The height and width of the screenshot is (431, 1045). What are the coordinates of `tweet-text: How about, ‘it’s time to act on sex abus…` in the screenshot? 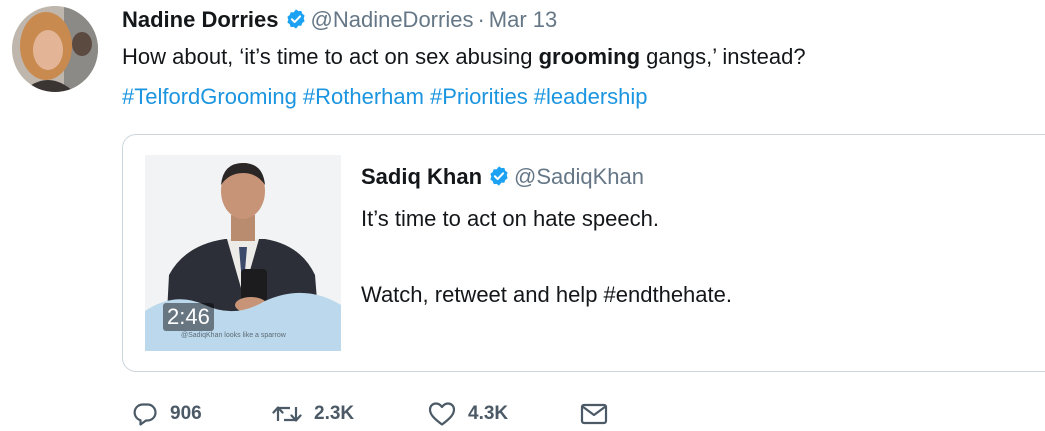 It's located at (464, 57).